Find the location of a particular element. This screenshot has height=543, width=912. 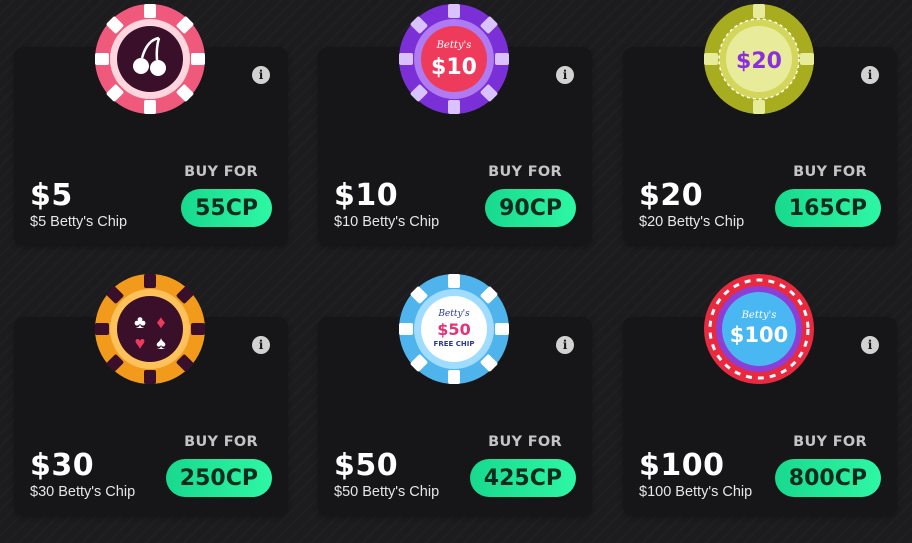

chip-face-value: $100 is located at coordinates (759, 335).